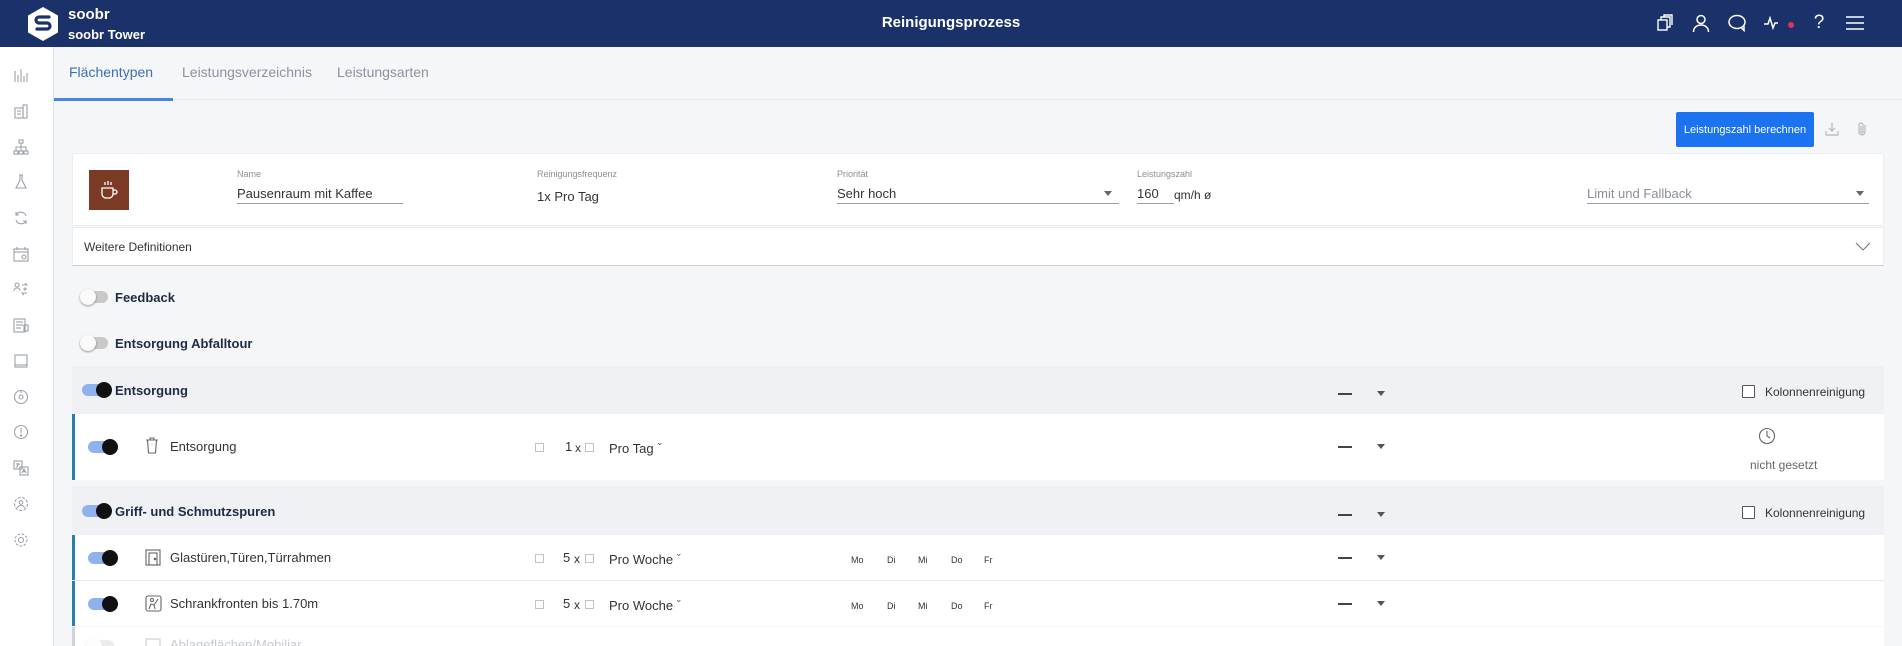 The height and width of the screenshot is (646, 1902). What do you see at coordinates (1745, 129) in the screenshot?
I see `calculate-performance-button: Leistungszahl berechnen` at bounding box center [1745, 129].